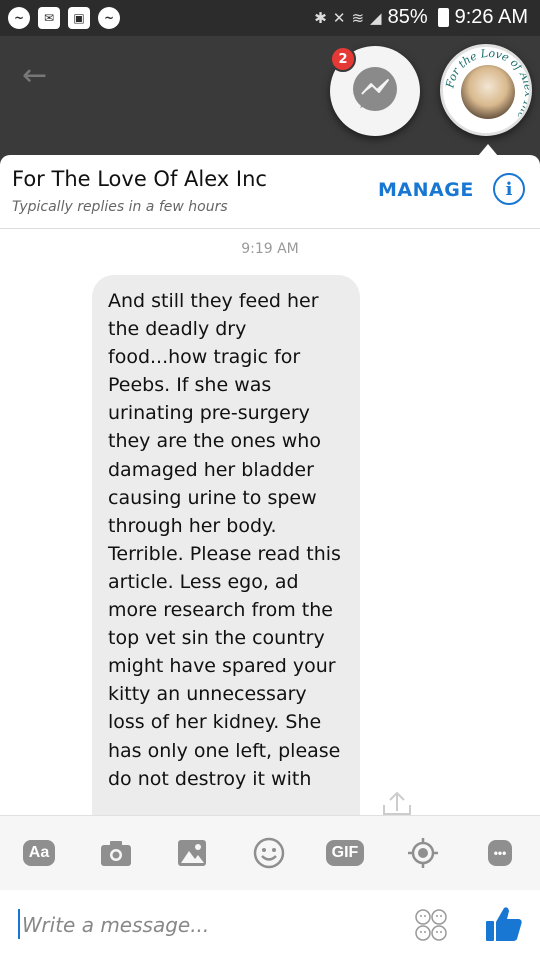 The image size is (540, 960). I want to click on status-bar: ~ ✉ ▣ ~ ✱ ✕ ≋ ◢ 85% 9:26 AM, so click(270, 18).